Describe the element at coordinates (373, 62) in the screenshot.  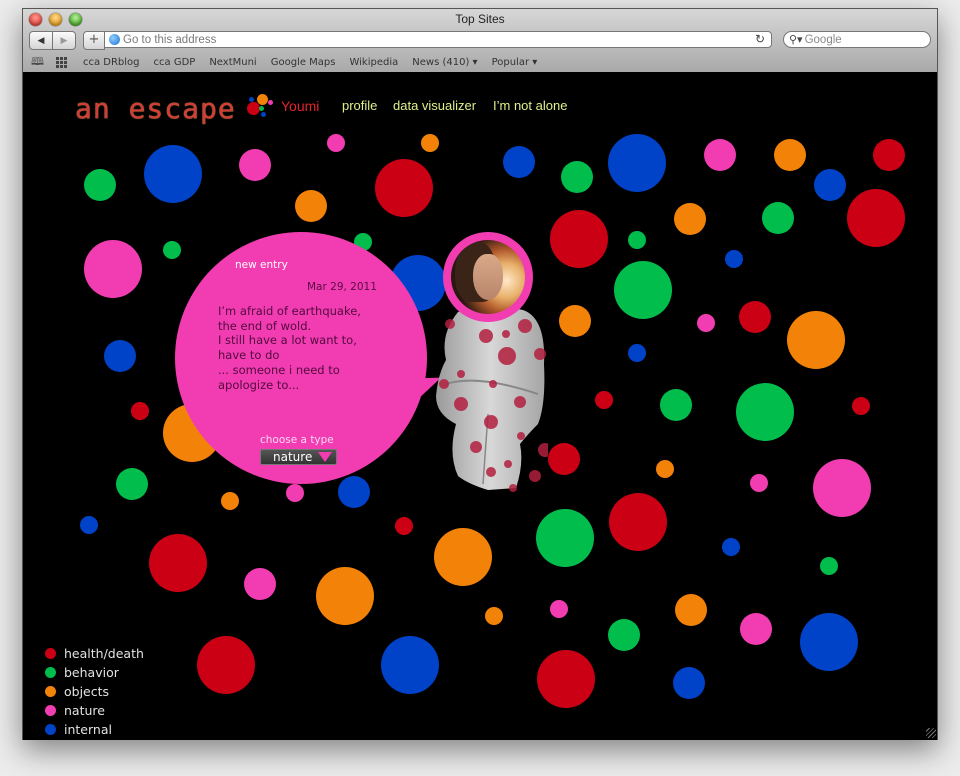
I see `bookmark-wikipedia: Wikipedia` at that location.